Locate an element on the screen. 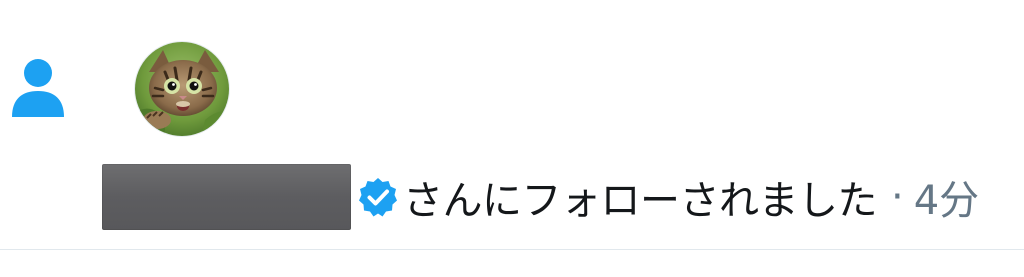  person-icon is located at coordinates (38, 88).